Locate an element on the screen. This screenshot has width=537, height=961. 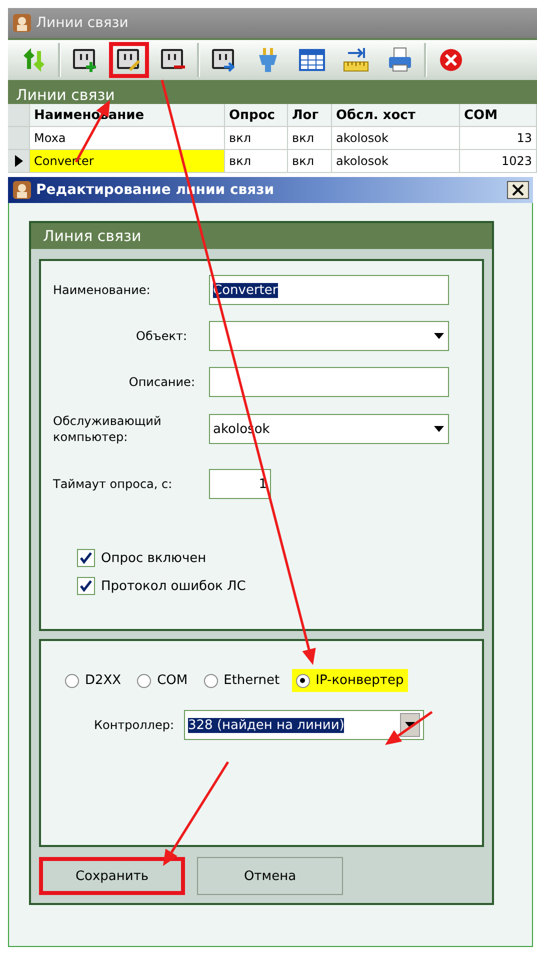
checkbox-label: Протокол ошибок ЛС is located at coordinates (173, 586).